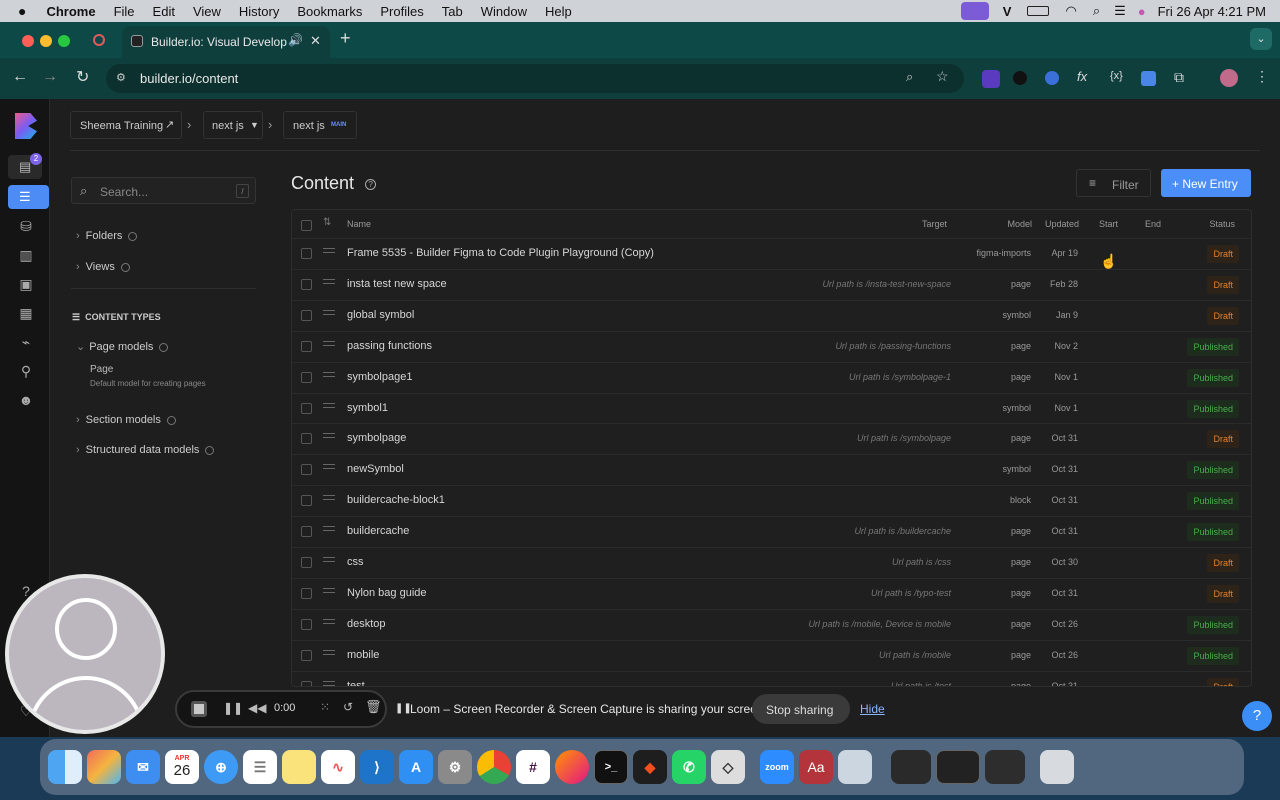 The height and width of the screenshot is (800, 1280). I want to click on menu-bookmarks: Bookmarks, so click(329, 11).